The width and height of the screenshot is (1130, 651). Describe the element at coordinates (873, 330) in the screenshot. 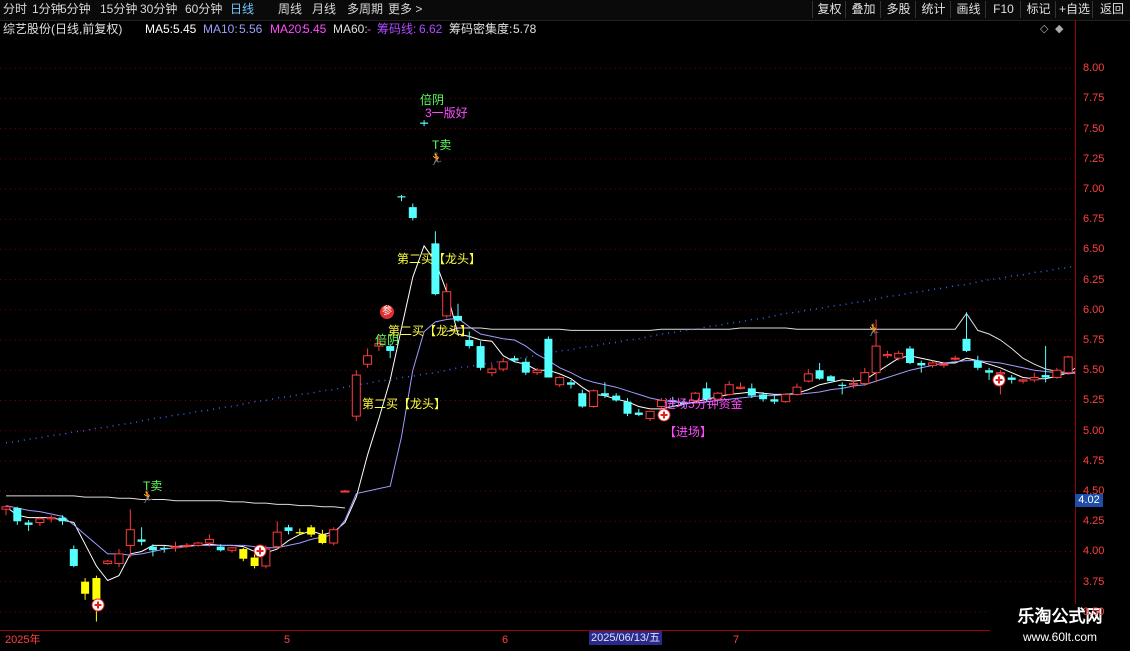

I see `runner-icon-3: 🏃` at that location.